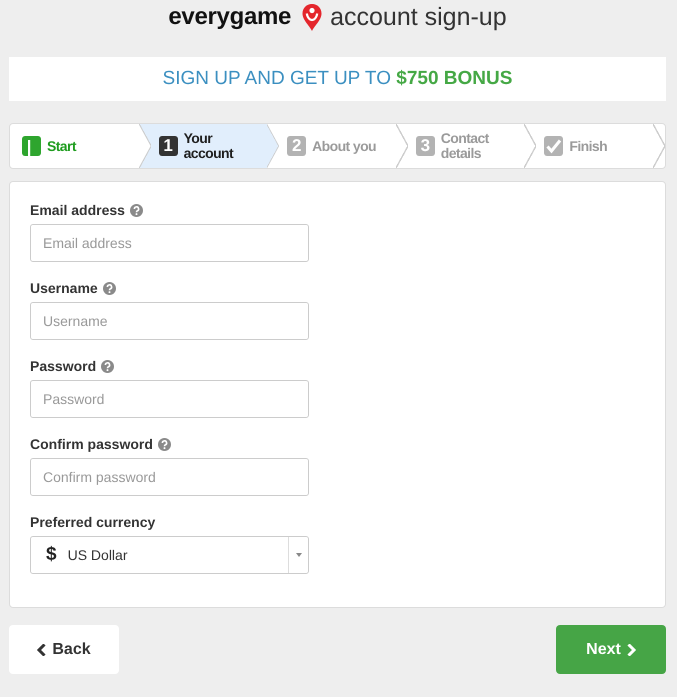 The width and height of the screenshot is (677, 697). Describe the element at coordinates (299, 555) in the screenshot. I see `caret-icon` at that location.